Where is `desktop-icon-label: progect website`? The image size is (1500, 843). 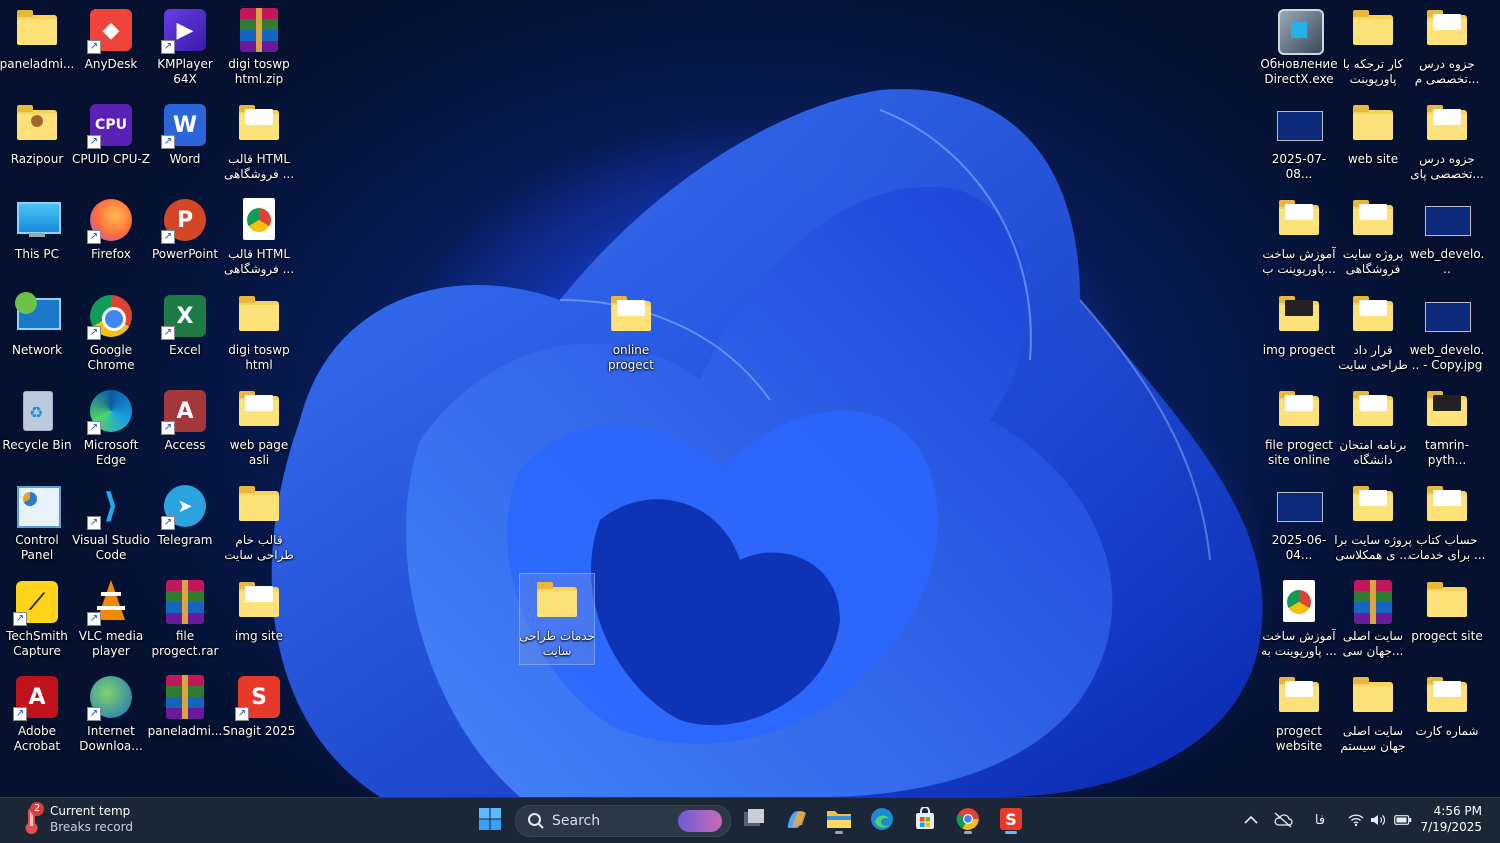 desktop-icon-label: progect website is located at coordinates (1299, 738).